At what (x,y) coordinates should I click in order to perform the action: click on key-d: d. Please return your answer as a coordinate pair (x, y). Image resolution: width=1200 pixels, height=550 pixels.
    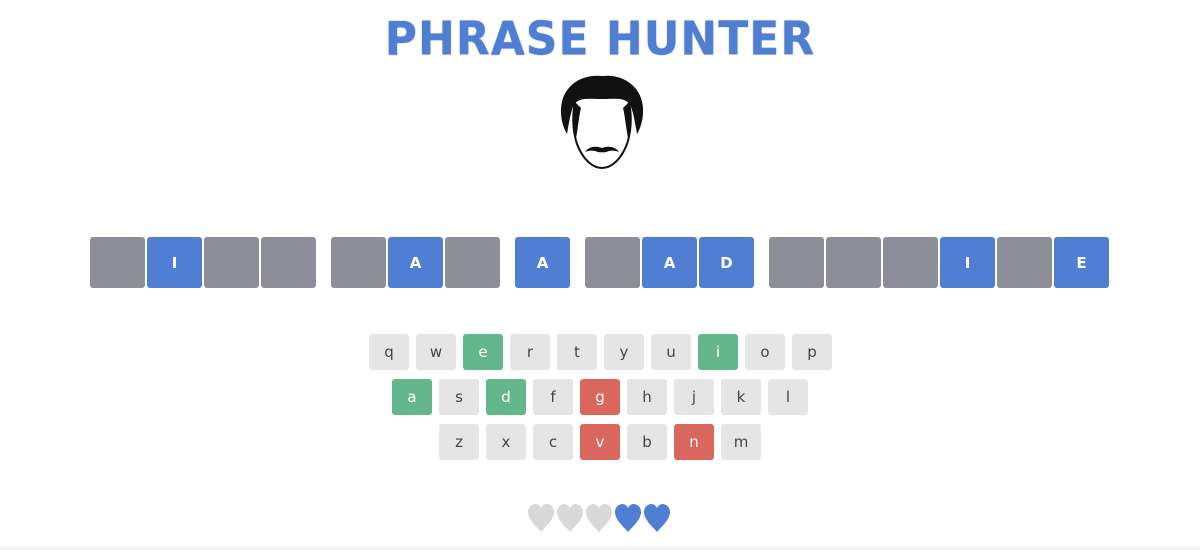
    Looking at the image, I should click on (506, 397).